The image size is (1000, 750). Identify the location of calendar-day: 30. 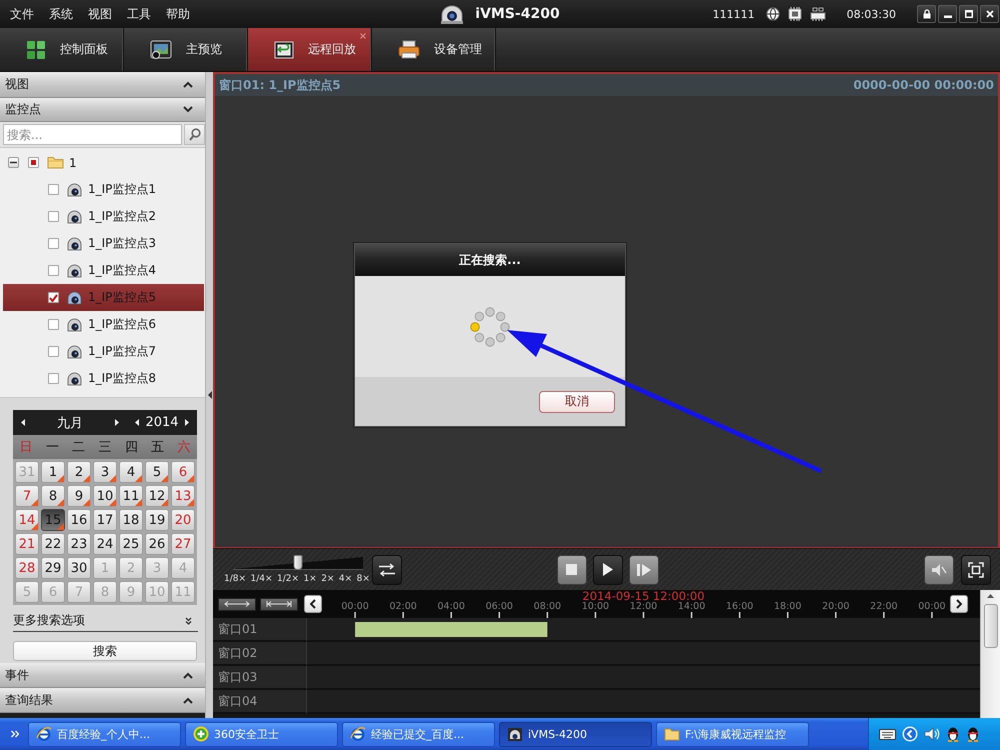
(79, 568).